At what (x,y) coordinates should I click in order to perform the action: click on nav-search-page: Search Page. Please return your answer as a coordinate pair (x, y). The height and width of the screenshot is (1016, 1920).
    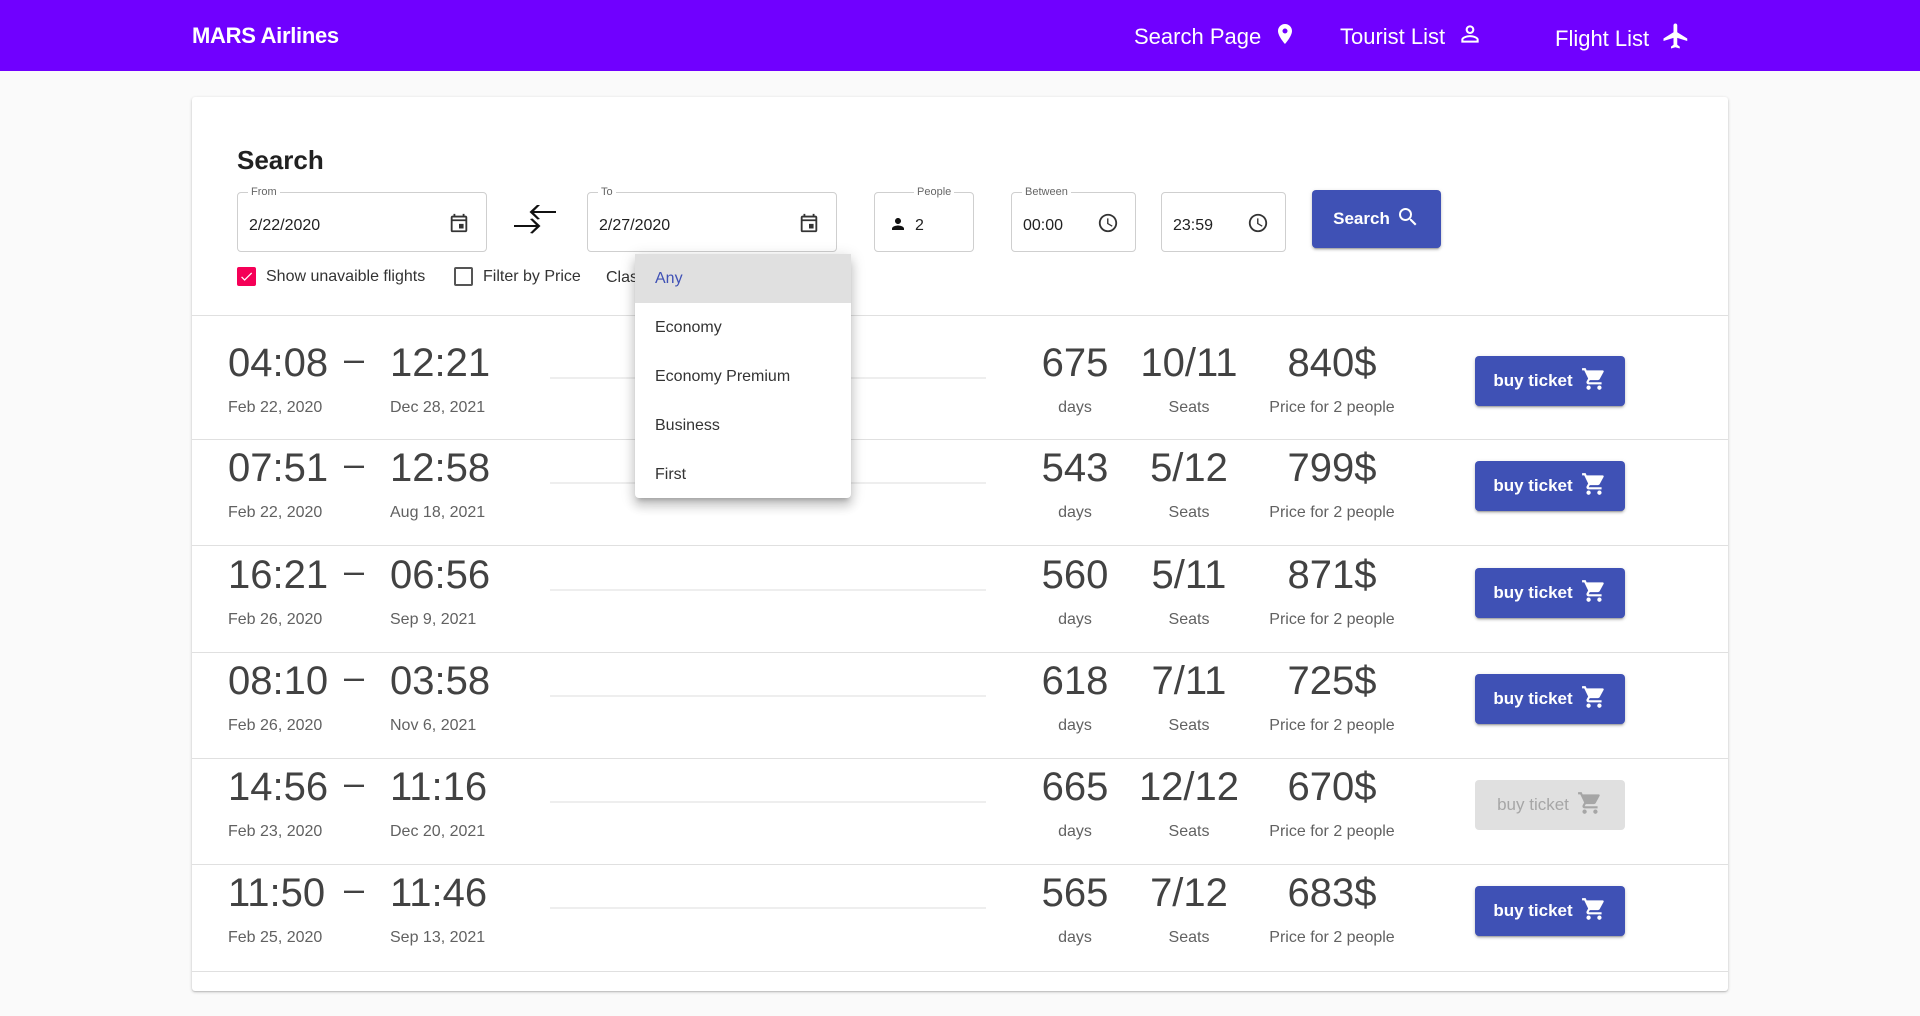
    Looking at the image, I should click on (1215, 37).